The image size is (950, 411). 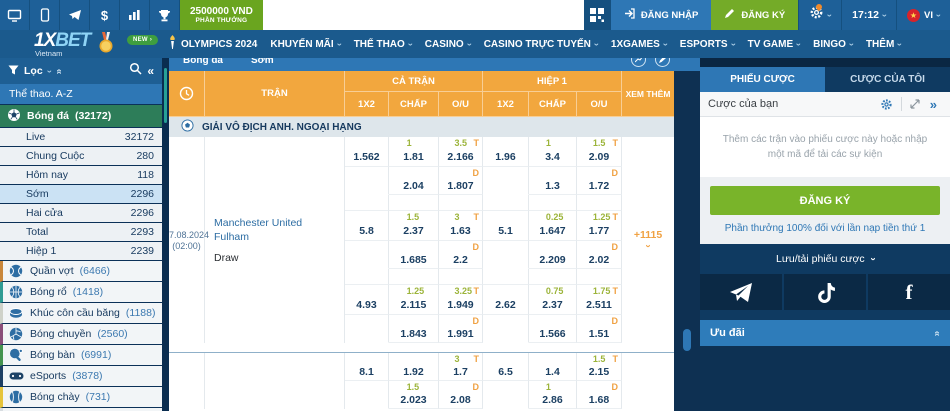 I want to click on telegram-icon, so click(x=75, y=15).